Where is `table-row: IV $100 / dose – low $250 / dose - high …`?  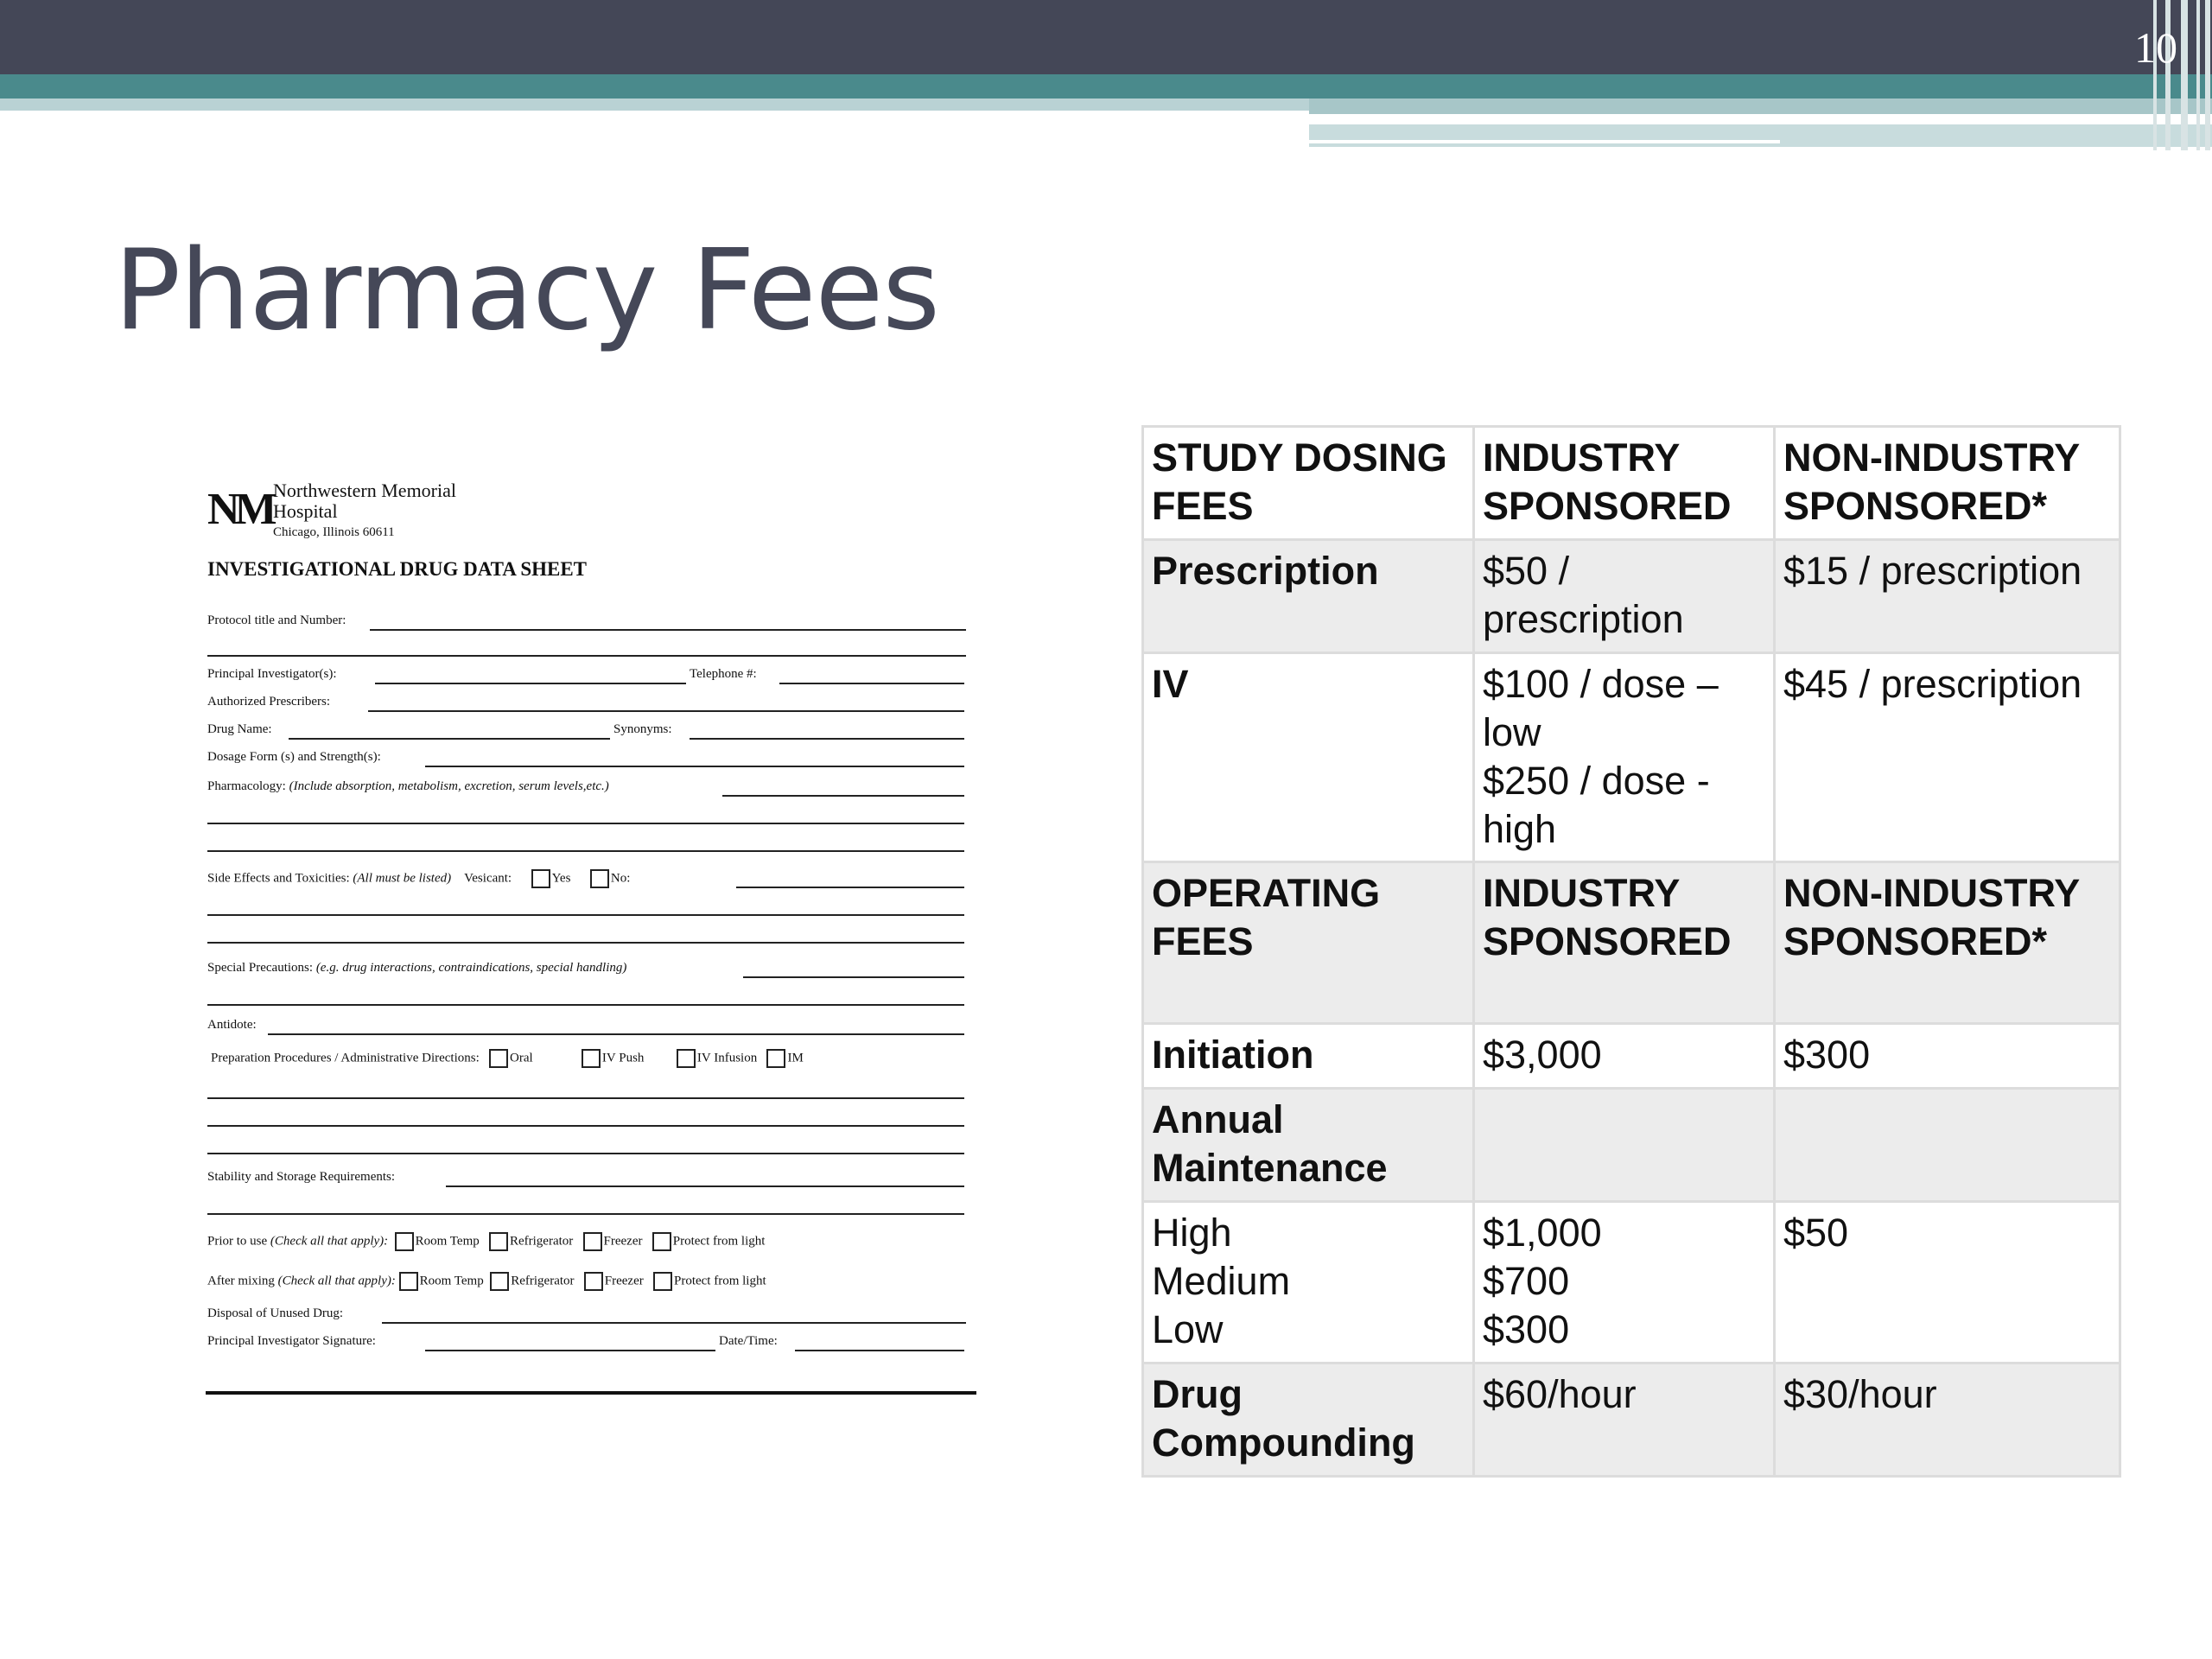
table-row: IV $100 / dose – low $250 / dose - high … is located at coordinates (1631, 757).